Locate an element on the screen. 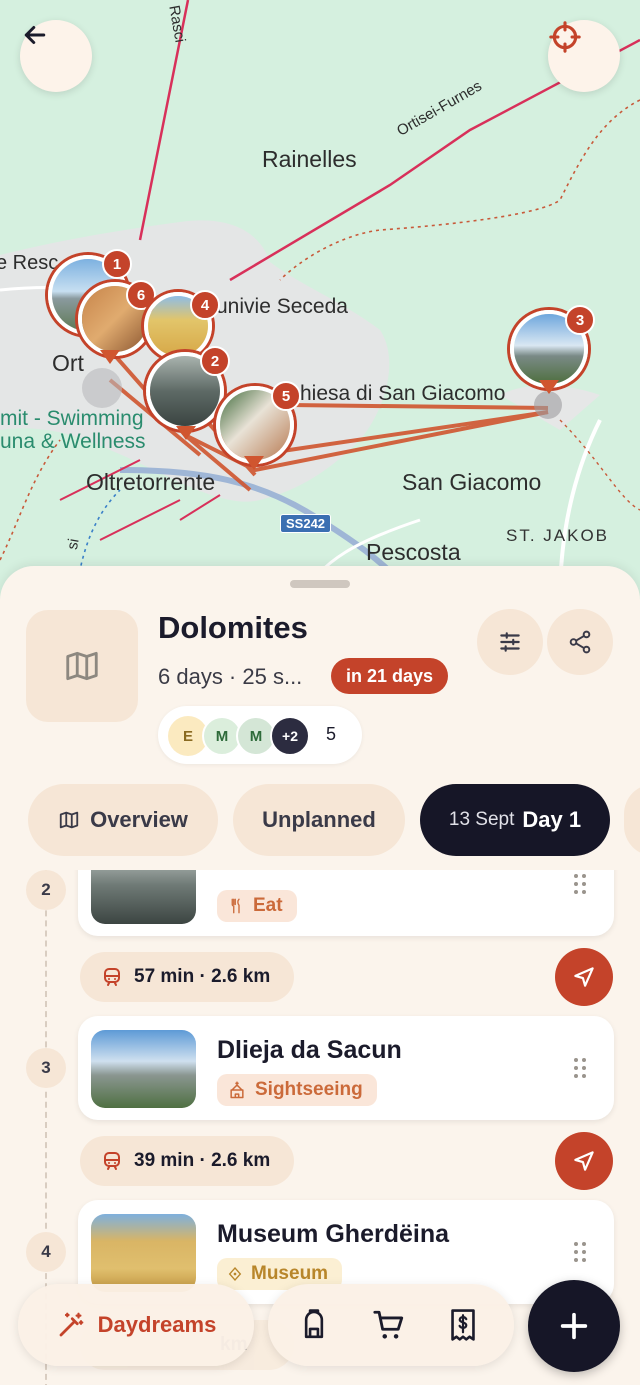 The height and width of the screenshot is (1385, 640). road-badge: SS242 is located at coordinates (306, 523).